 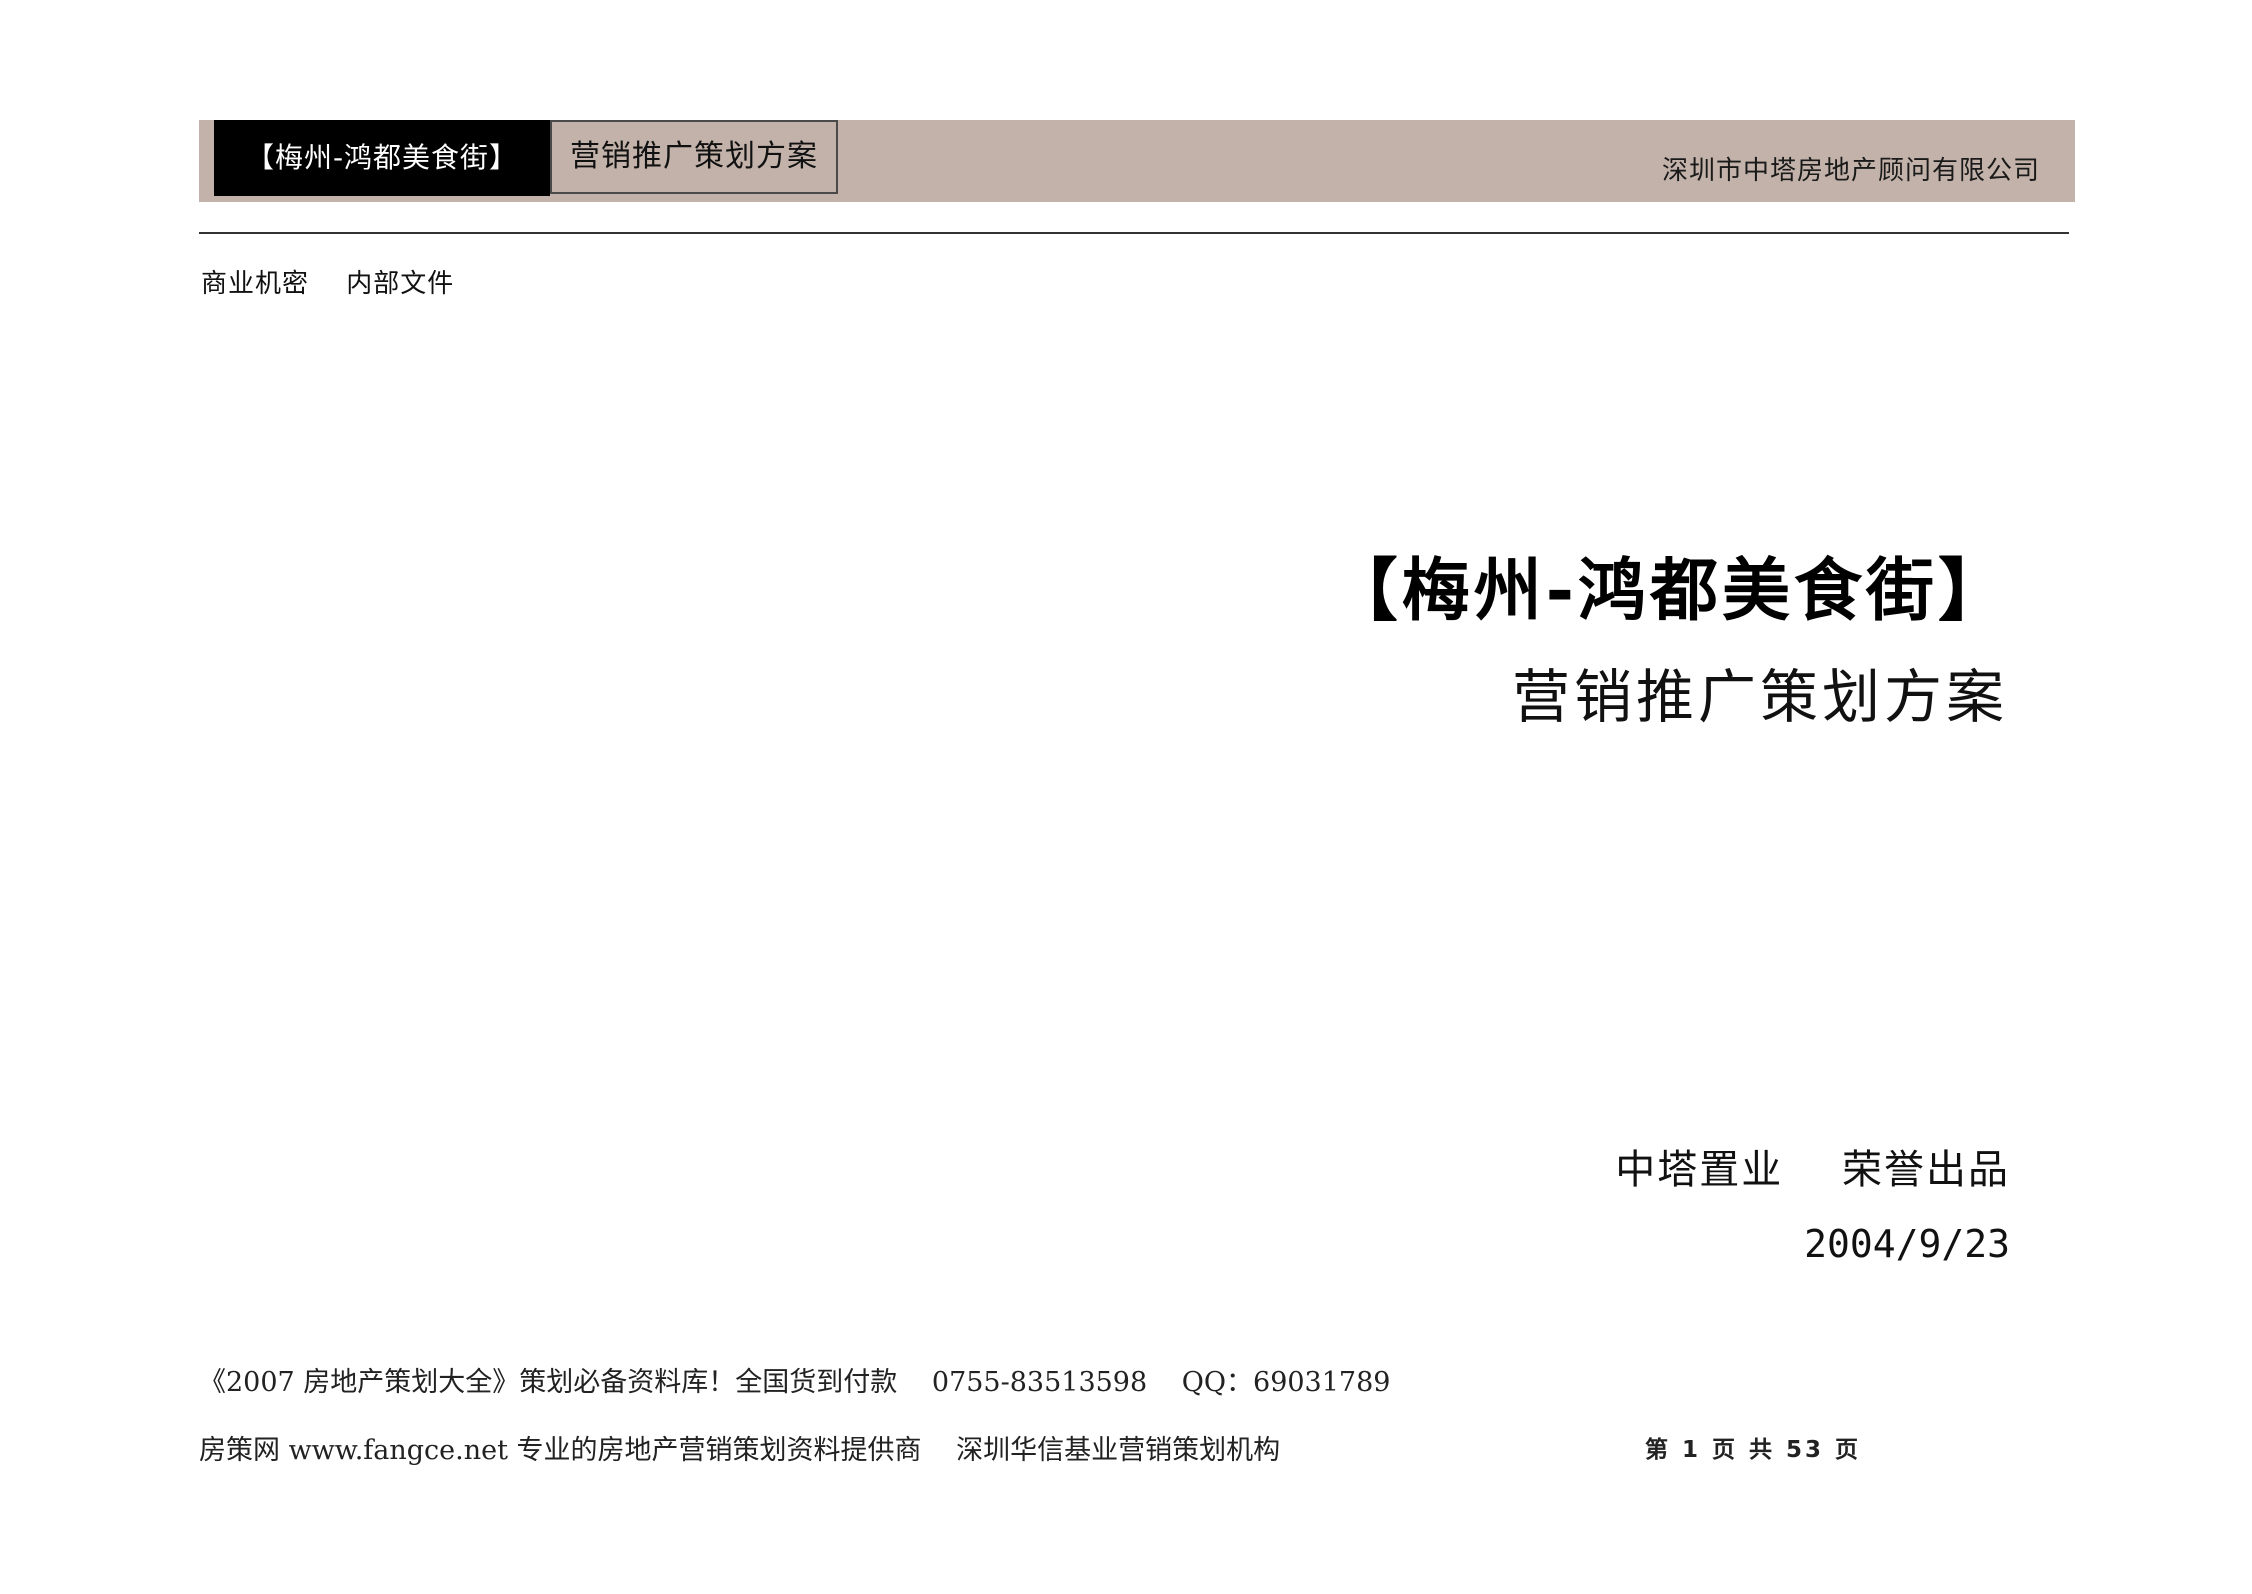 I want to click on producer-name: 中塔置业, so click(x=1699, y=1170).